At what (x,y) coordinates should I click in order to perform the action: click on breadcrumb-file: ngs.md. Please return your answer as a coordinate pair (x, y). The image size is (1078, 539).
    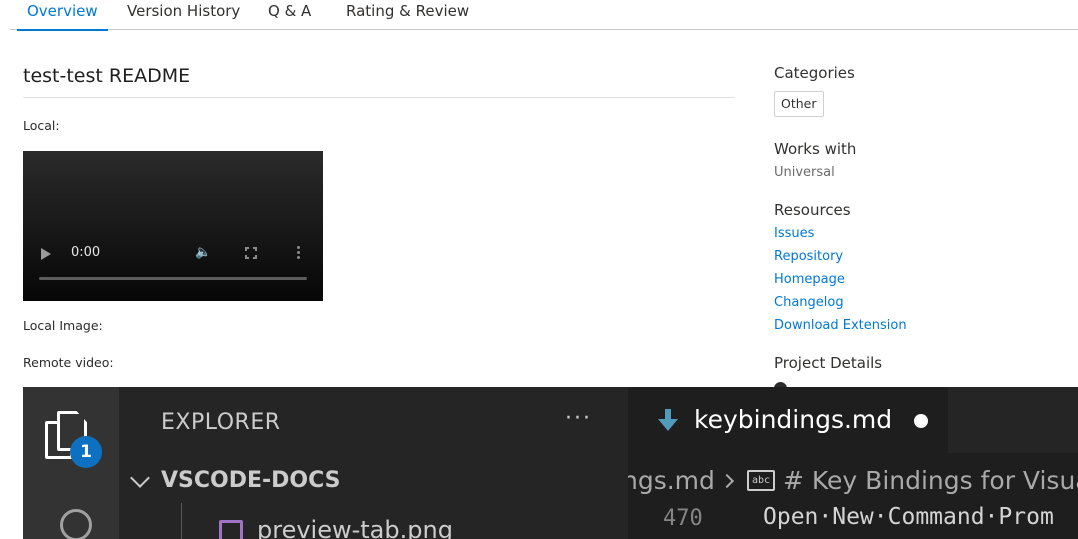
    Looking at the image, I should click on (671, 480).